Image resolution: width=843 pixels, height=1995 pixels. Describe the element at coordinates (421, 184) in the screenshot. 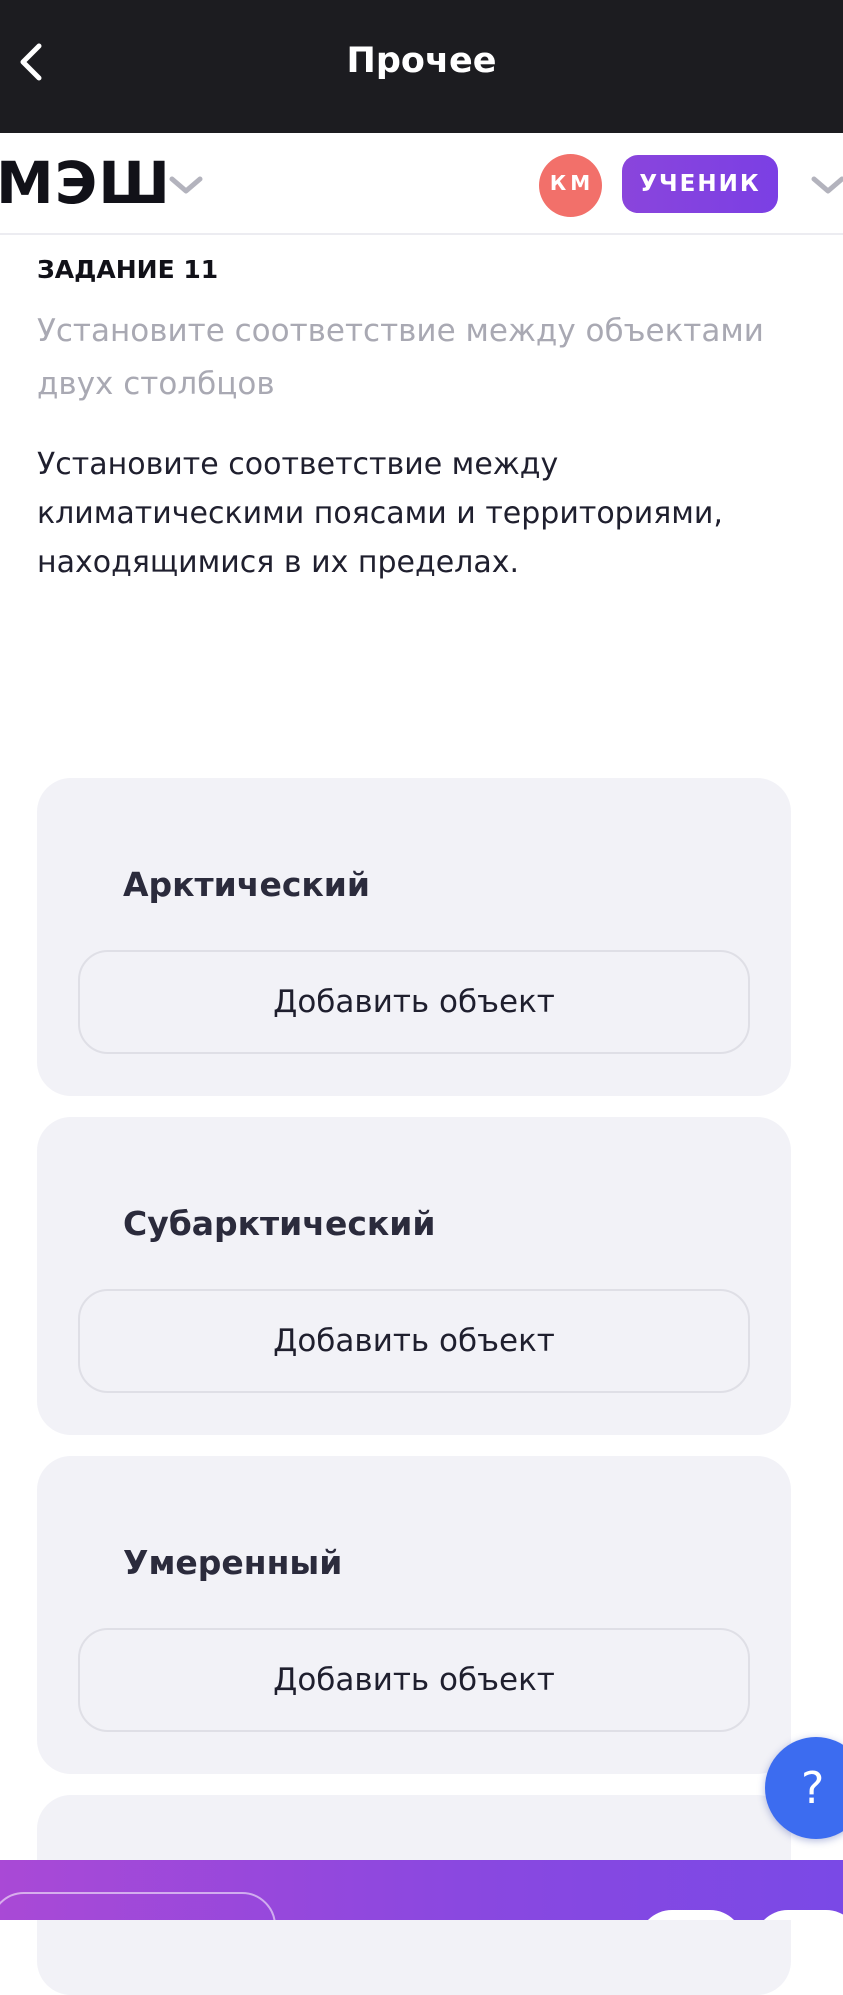

I see `app-header: МЭШ КМ УЧЕНИК` at that location.